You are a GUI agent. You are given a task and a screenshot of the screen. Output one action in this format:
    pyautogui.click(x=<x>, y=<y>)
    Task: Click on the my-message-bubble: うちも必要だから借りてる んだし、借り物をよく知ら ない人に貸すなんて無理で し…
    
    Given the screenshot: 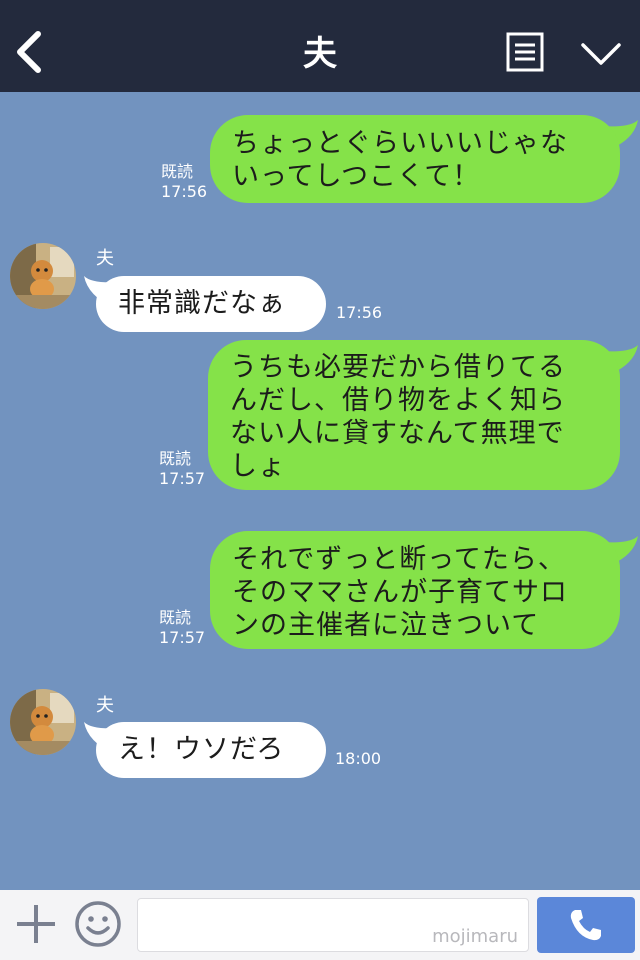 What is the action you would take?
    pyautogui.click(x=414, y=415)
    